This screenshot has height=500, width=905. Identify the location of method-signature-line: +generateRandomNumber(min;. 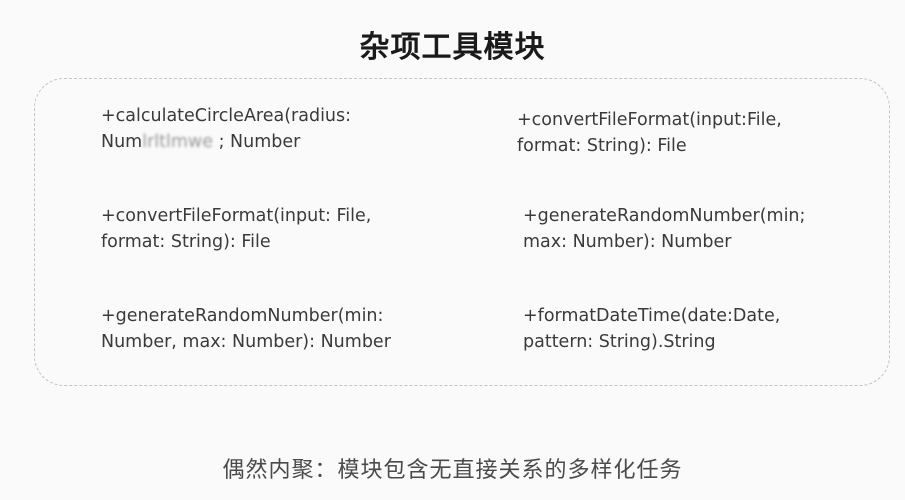
(664, 216).